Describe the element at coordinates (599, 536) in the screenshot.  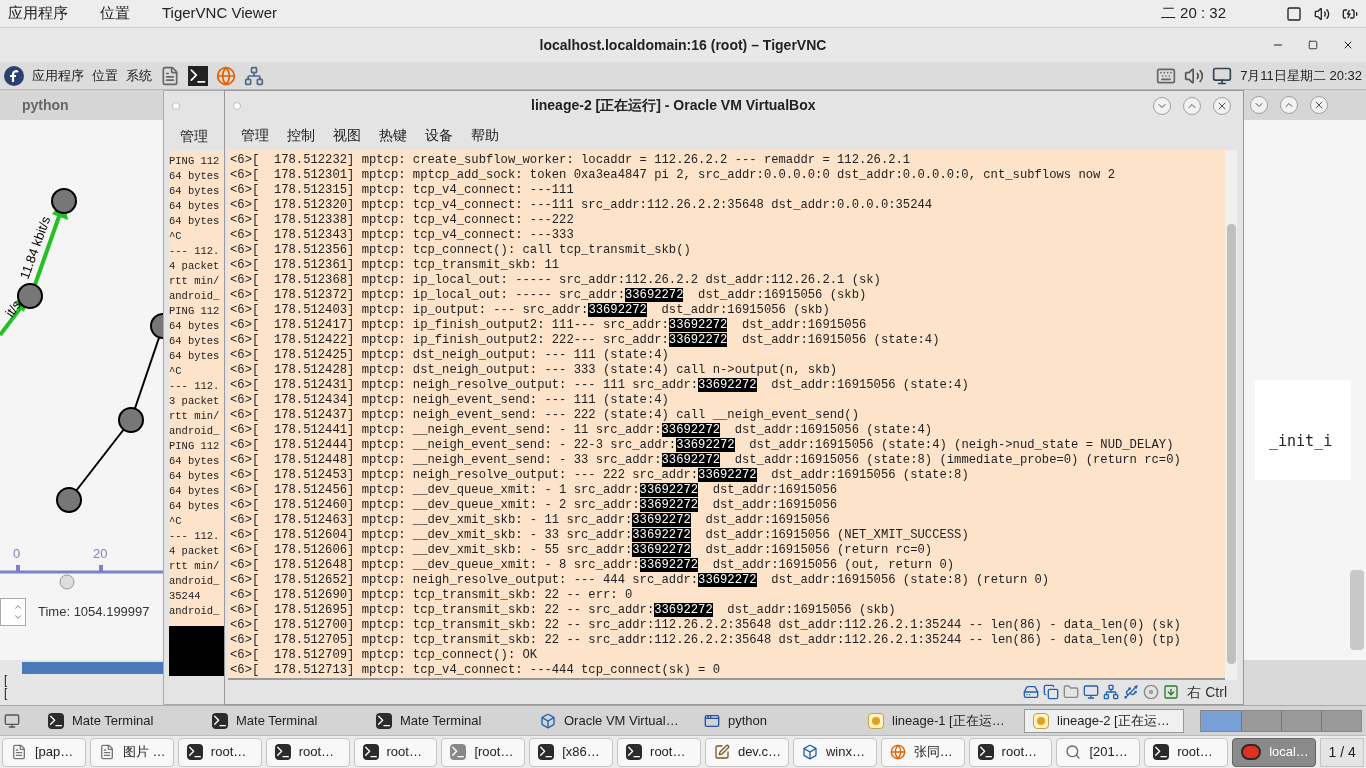
I see `console-line: <6>[ 178.512604] mptcp: __dev_xmit_skb: - 33 src_addr:33692272 dst_addr:16915056 (NET_XMIT_SUCCESS)` at that location.